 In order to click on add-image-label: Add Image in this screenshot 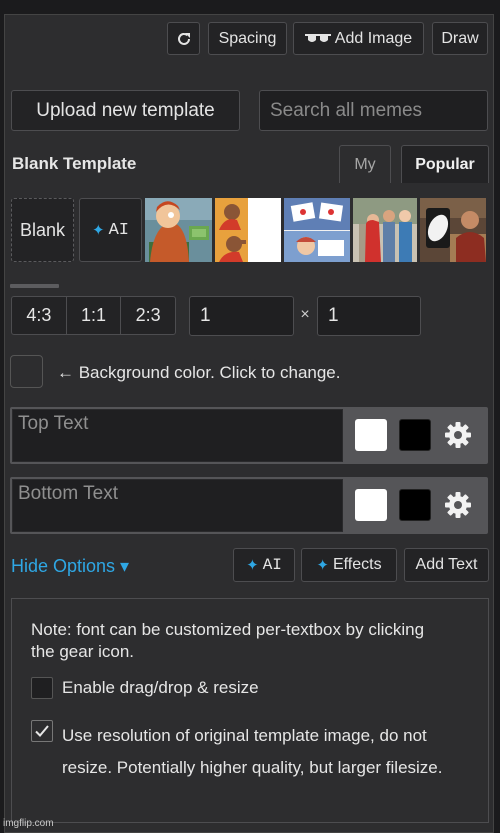, I will do `click(373, 38)`.